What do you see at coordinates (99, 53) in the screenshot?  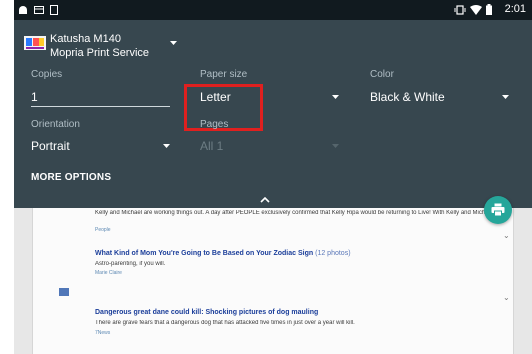 I see `printer-service: Mopria Print Service` at bounding box center [99, 53].